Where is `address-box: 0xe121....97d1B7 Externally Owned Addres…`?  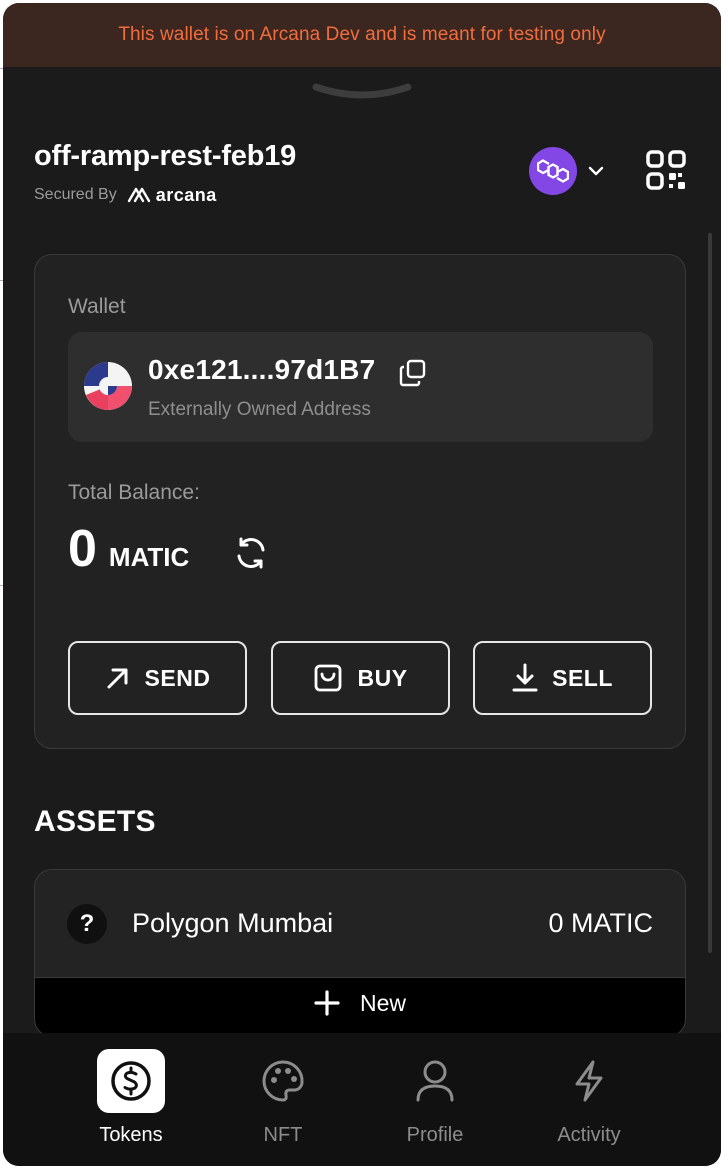
address-box: 0xe121....97d1B7 Externally Owned Addres… is located at coordinates (360, 387).